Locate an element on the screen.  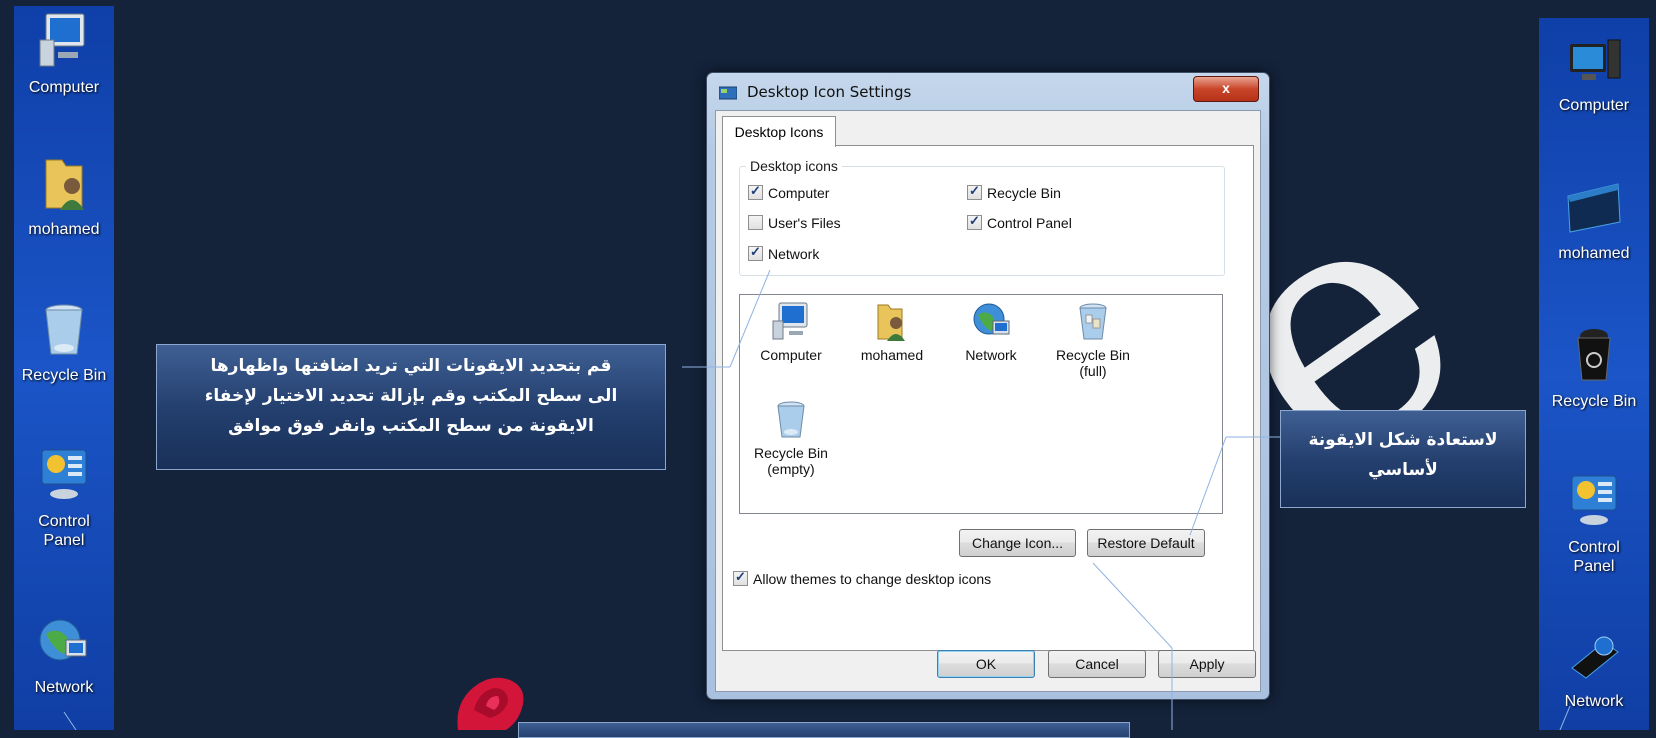
apply-button: Apply is located at coordinates (1207, 664).